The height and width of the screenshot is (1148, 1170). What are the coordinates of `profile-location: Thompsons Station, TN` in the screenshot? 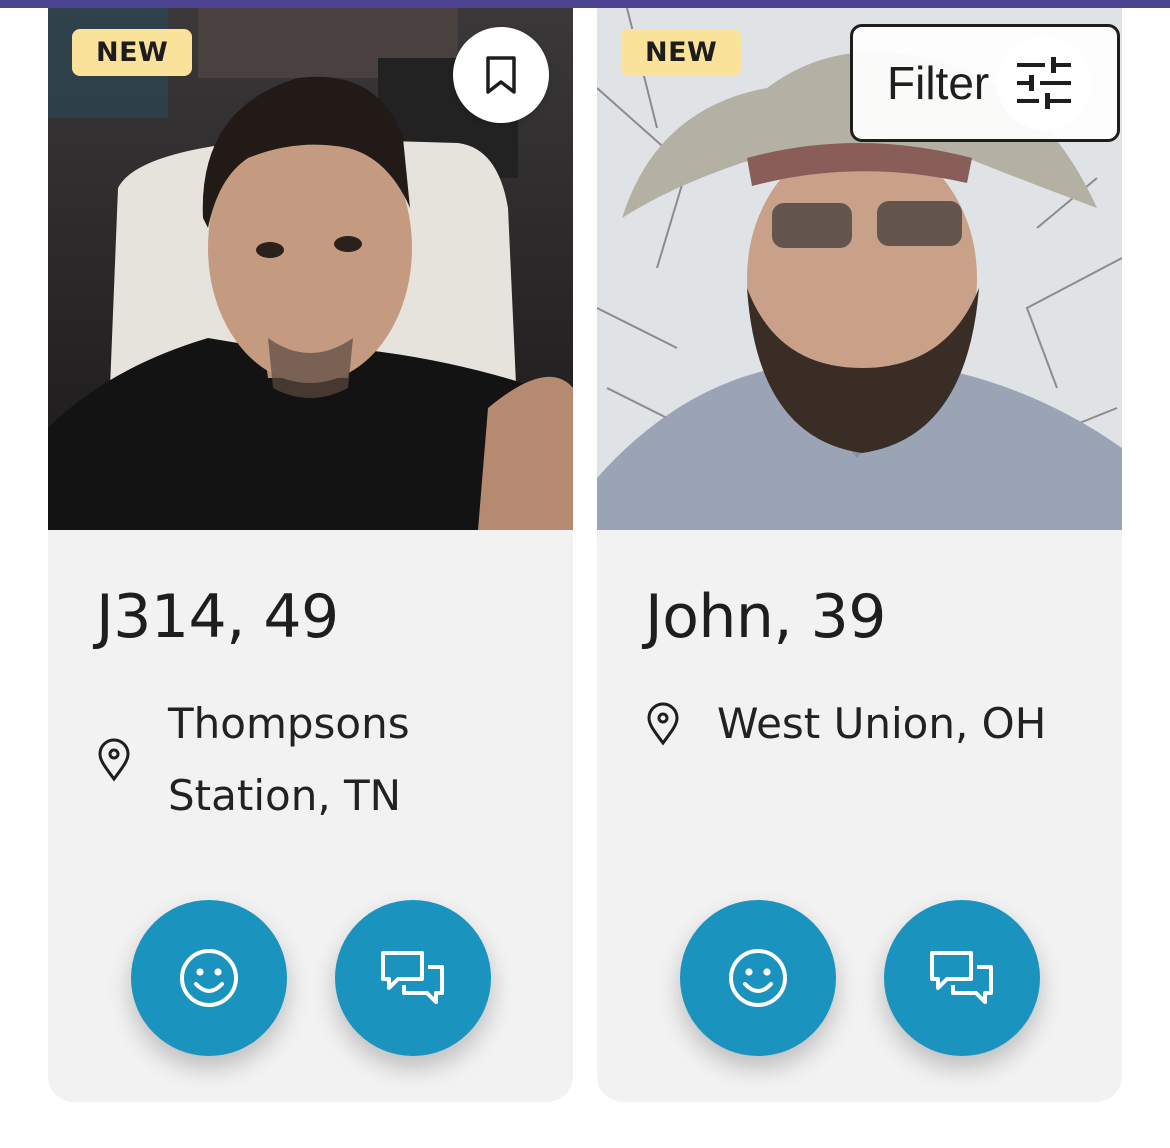 It's located at (316, 760).